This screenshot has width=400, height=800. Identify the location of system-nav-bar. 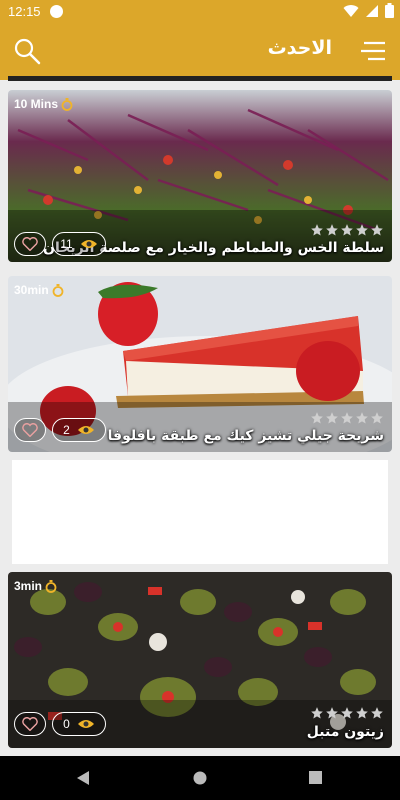
(200, 778).